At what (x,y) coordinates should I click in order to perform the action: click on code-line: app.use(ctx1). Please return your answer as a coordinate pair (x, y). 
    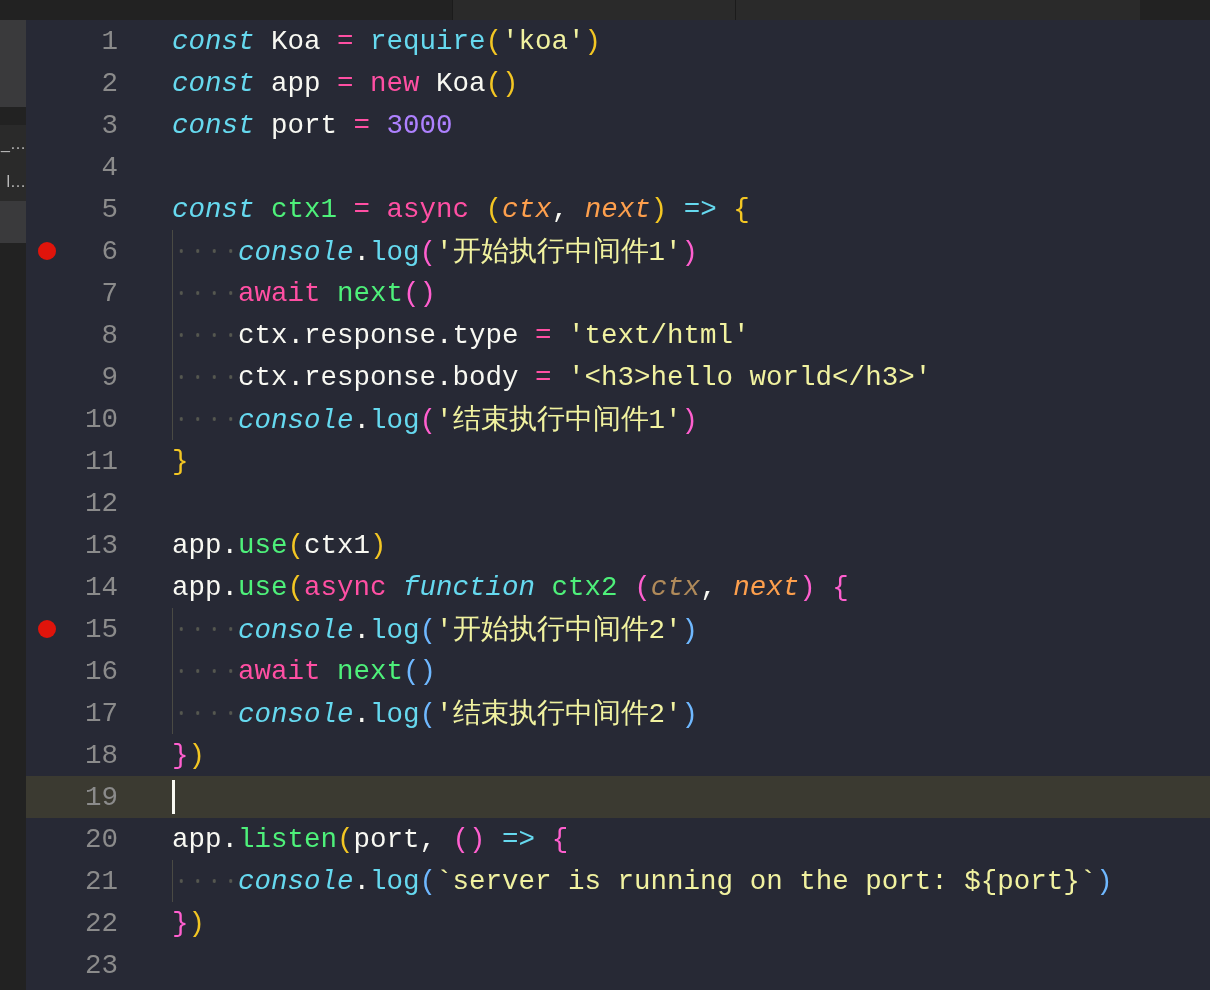
    Looking at the image, I should click on (279, 545).